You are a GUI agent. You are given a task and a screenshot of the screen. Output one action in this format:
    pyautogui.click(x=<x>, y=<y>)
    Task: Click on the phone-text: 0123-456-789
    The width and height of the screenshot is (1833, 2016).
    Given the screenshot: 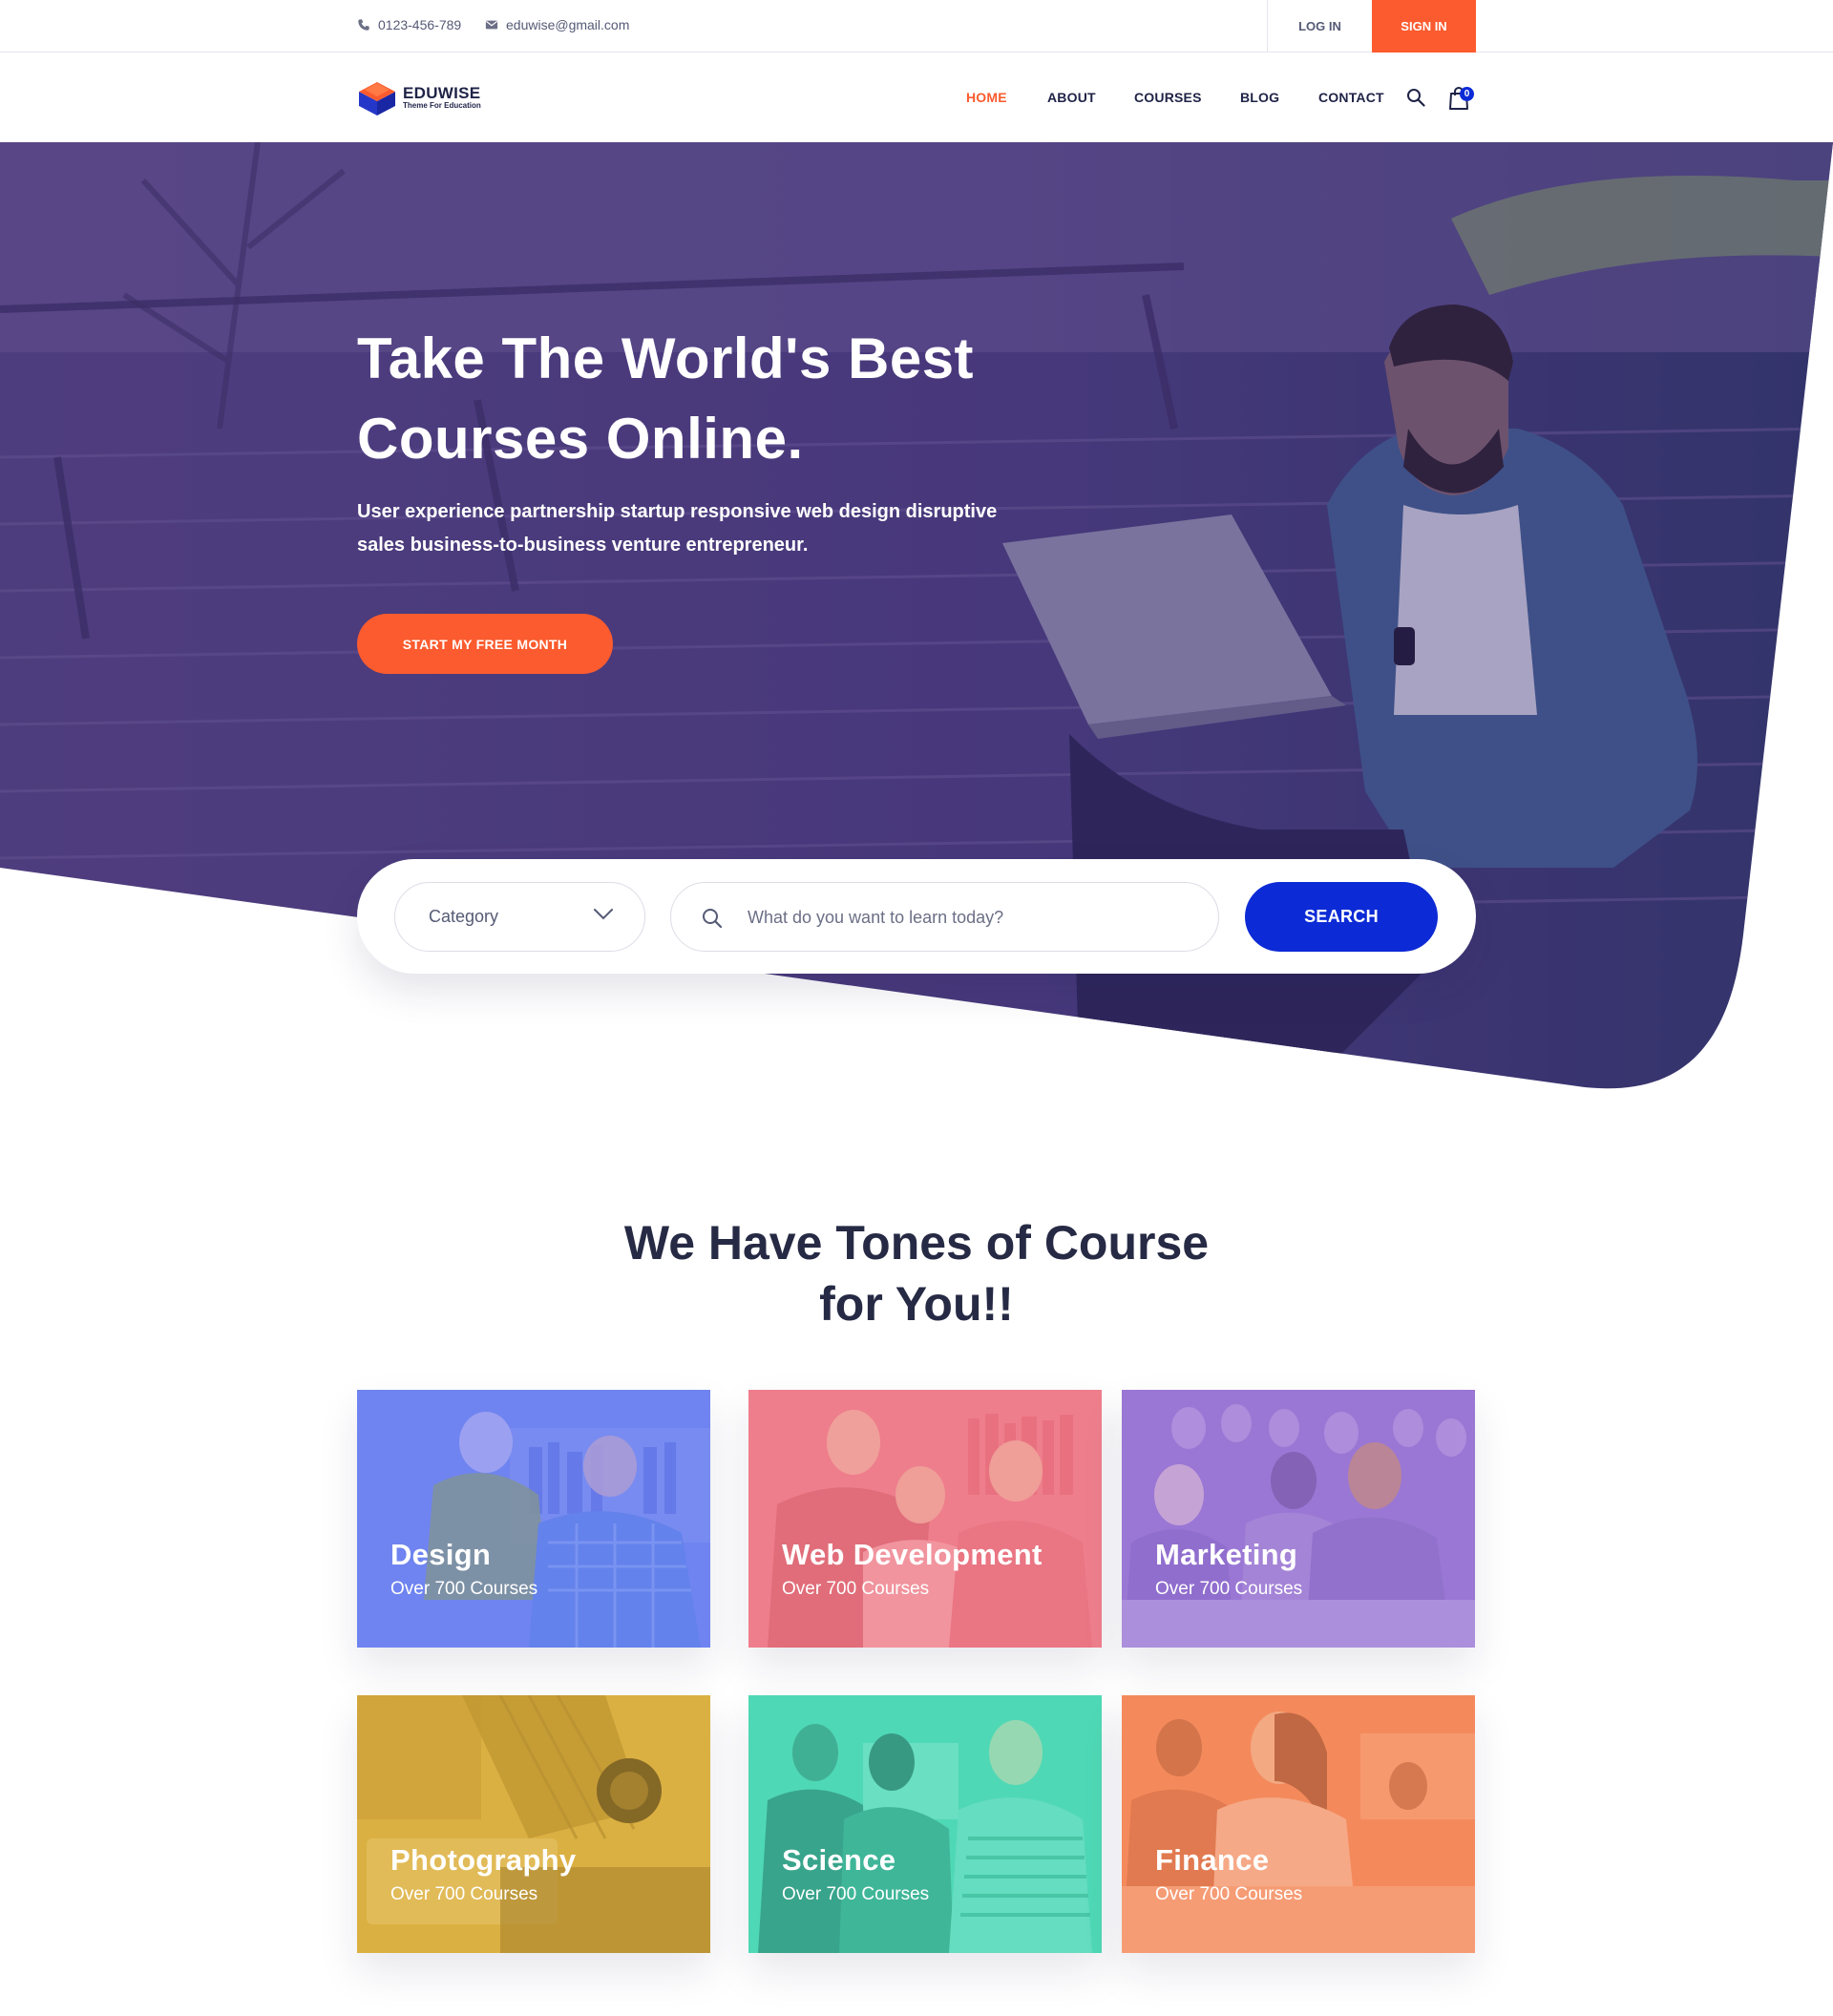 What is the action you would take?
    pyautogui.click(x=420, y=25)
    